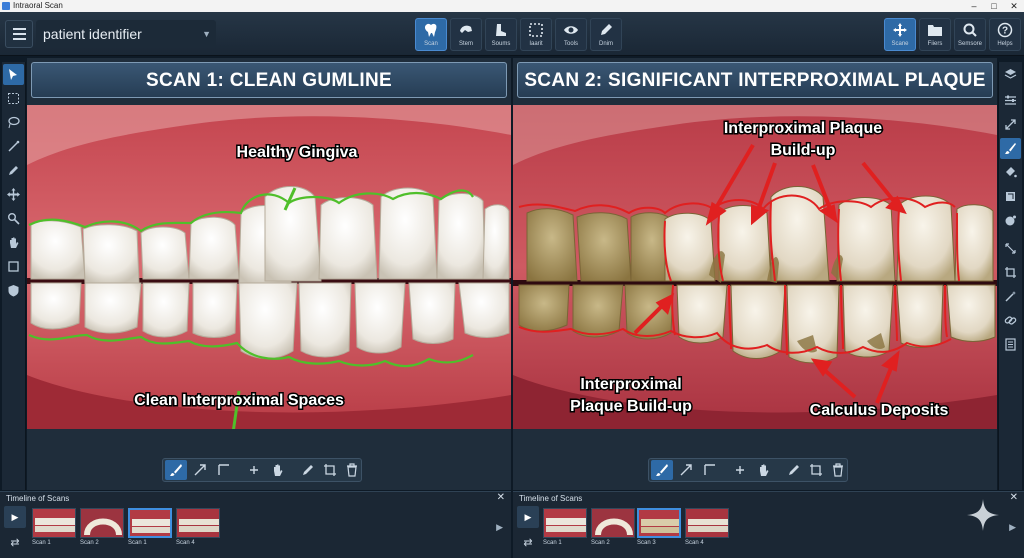 Image resolution: width=1024 pixels, height=558 pixels. What do you see at coordinates (19, 34) in the screenshot?
I see `hamburger-menu-button` at bounding box center [19, 34].